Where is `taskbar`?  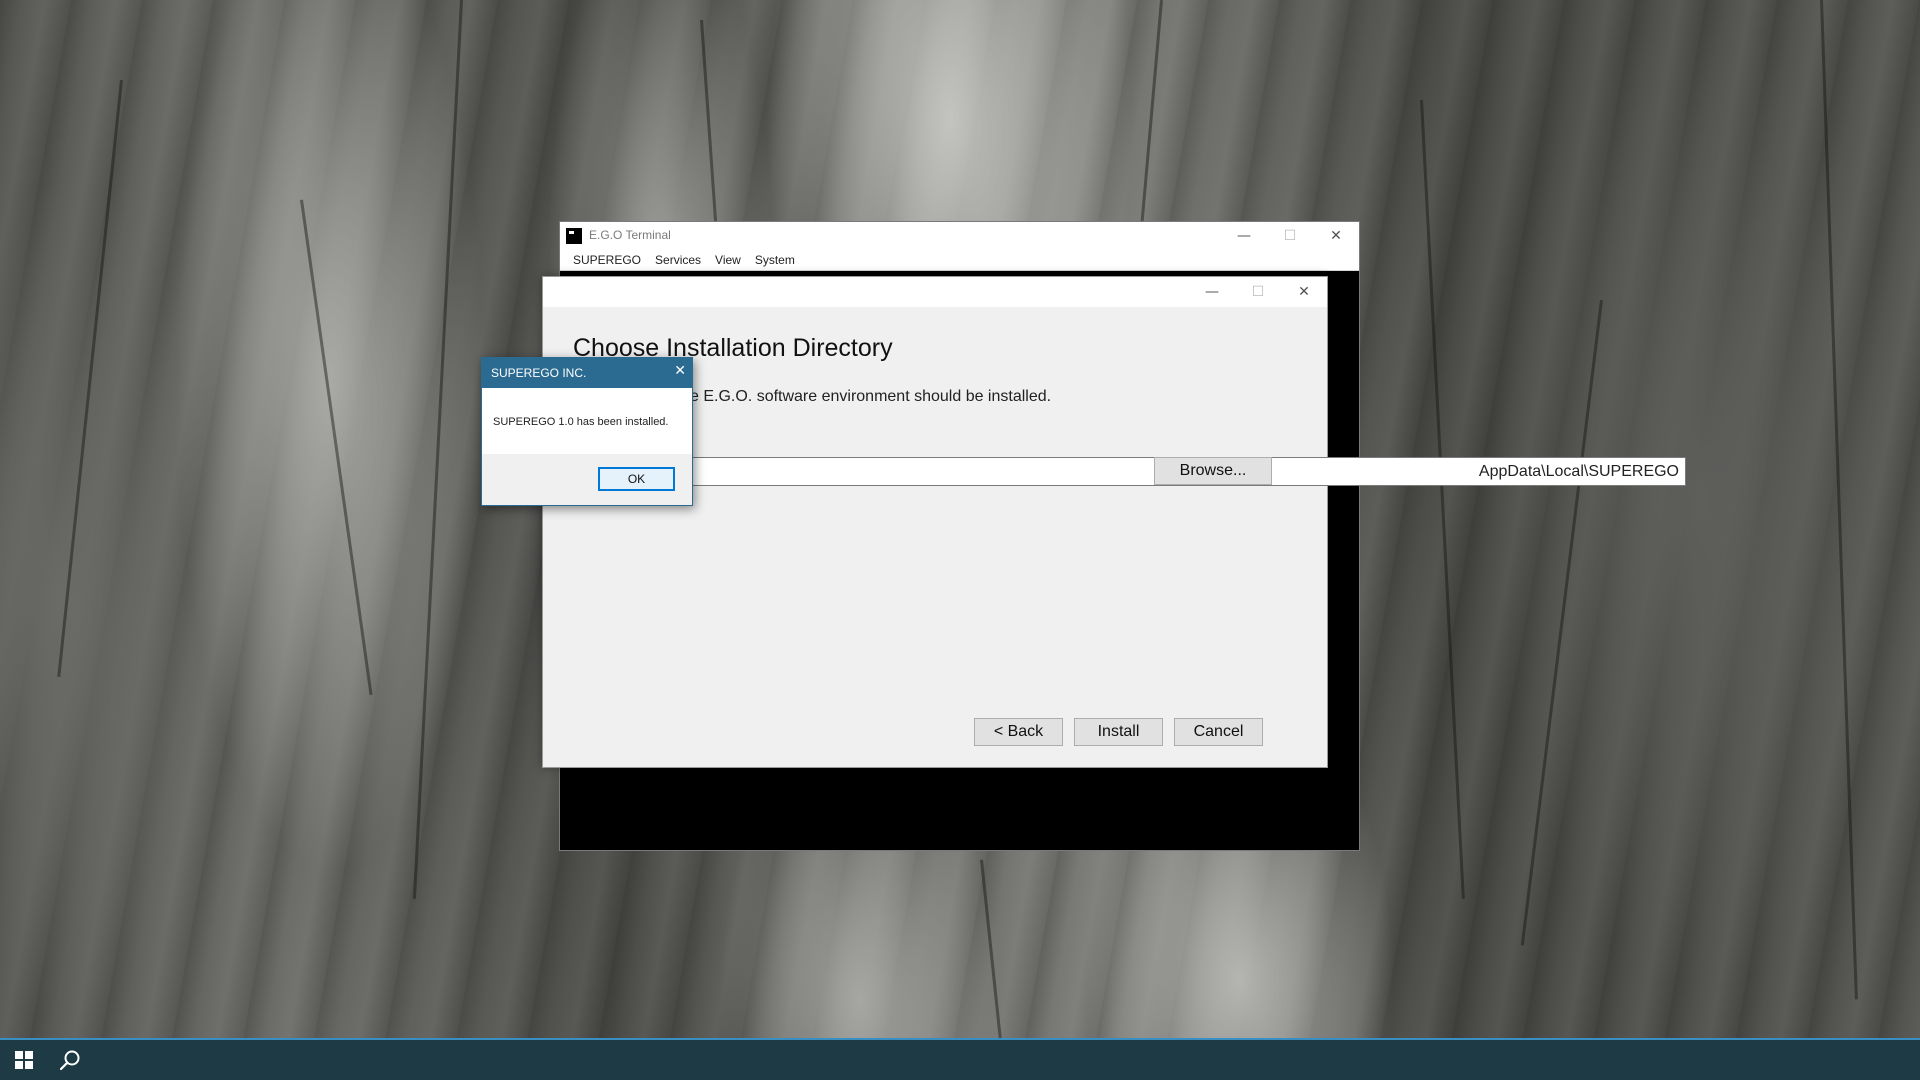 taskbar is located at coordinates (960, 1059).